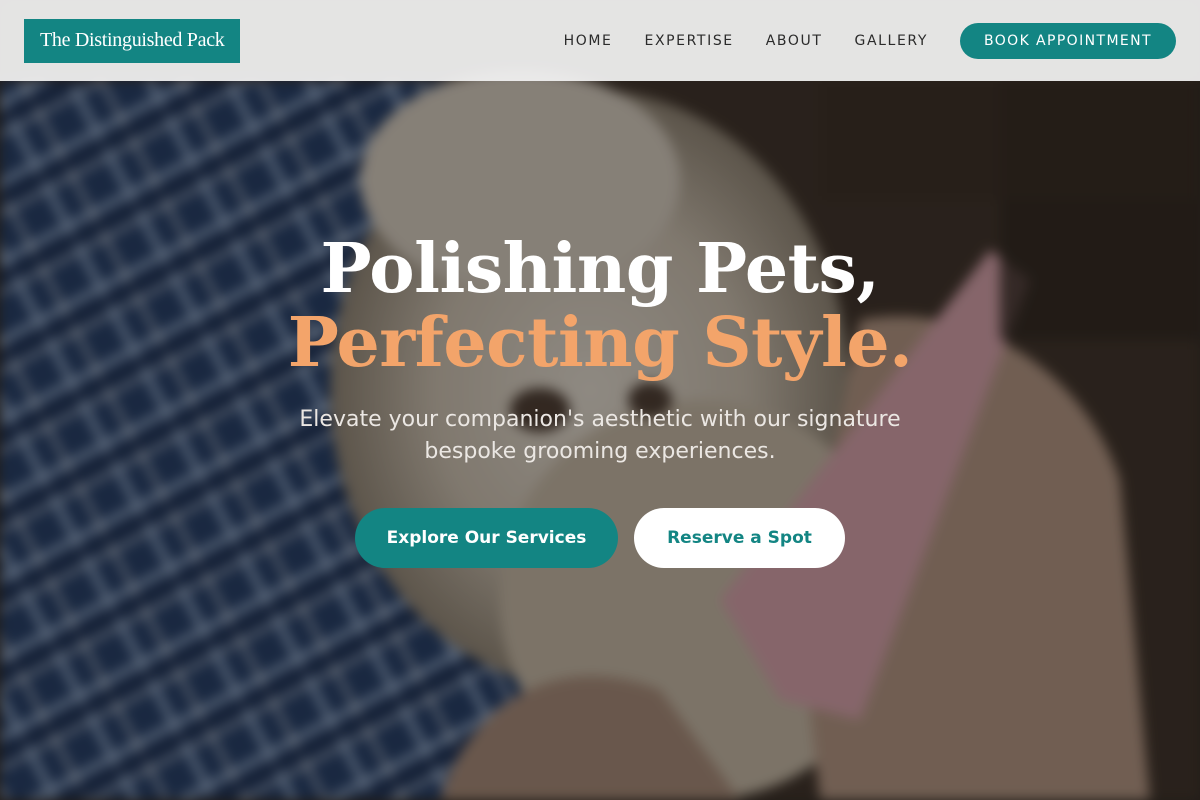 The width and height of the screenshot is (1200, 800). What do you see at coordinates (600, 343) in the screenshot?
I see `hero-headline-line2: Perfecting Style.` at bounding box center [600, 343].